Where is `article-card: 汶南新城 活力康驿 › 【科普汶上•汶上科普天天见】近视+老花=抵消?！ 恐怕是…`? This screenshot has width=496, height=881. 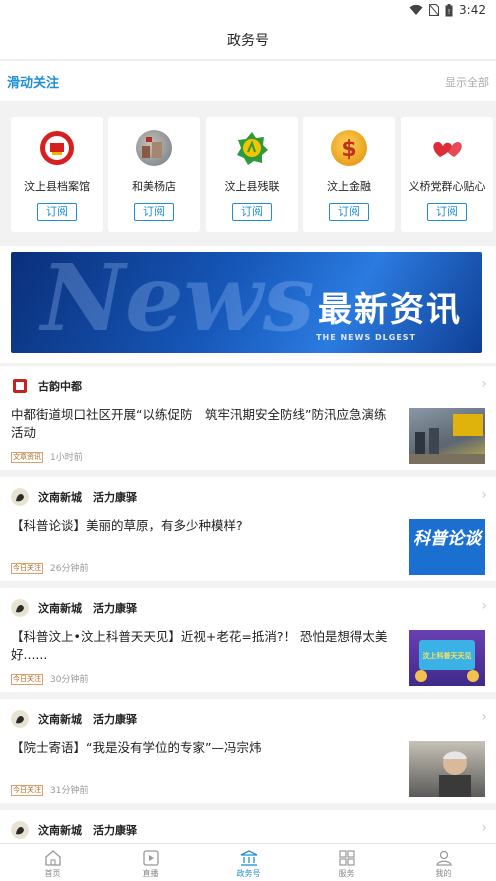
article-card: 汶南新城 活力康驿 › 【科普汶上•汶上科普天天见】近视+老花=抵消?！ 恐怕是… is located at coordinates (248, 640).